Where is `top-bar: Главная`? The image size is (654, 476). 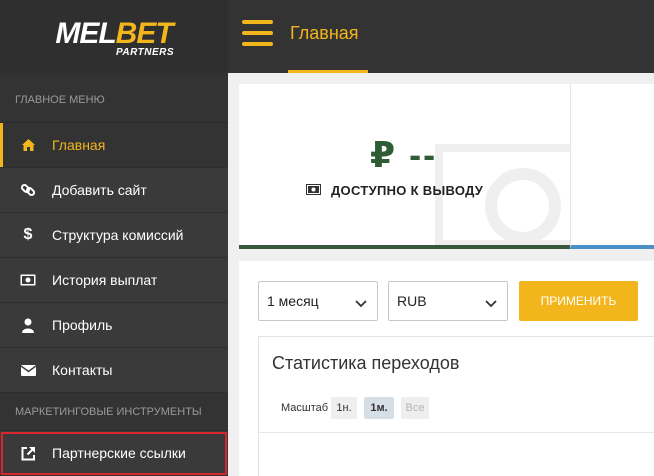 top-bar: Главная is located at coordinates (441, 36).